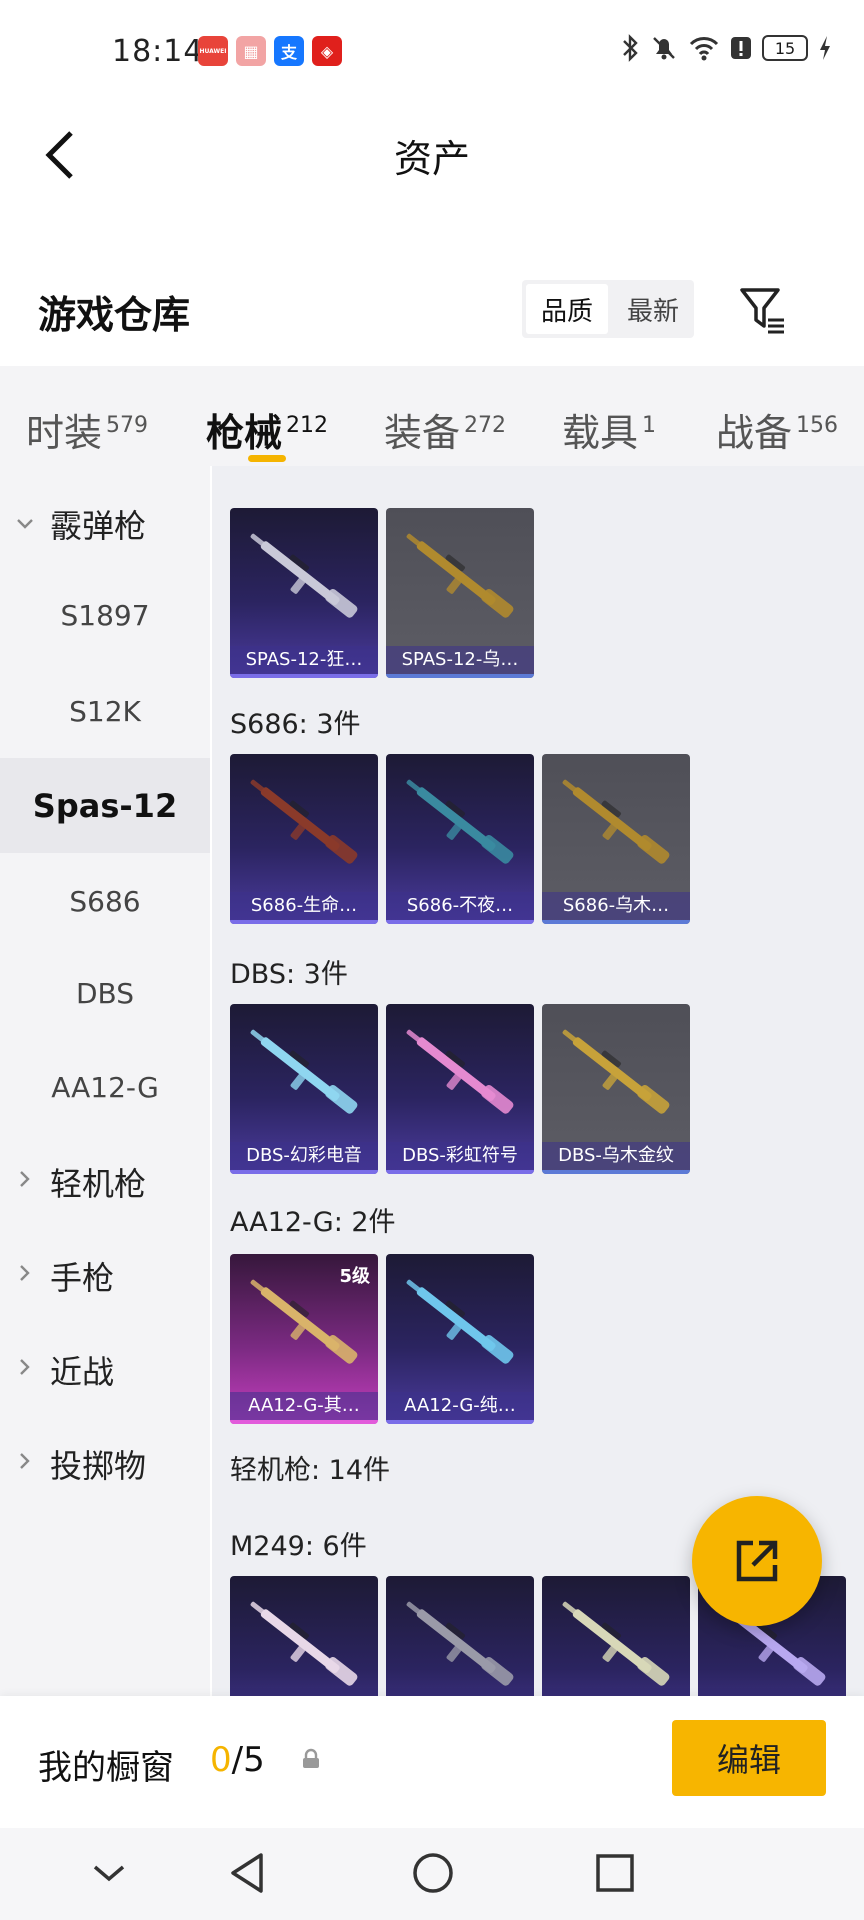  I want to click on sidebar-item-category: 投掷物, so click(105, 1463).